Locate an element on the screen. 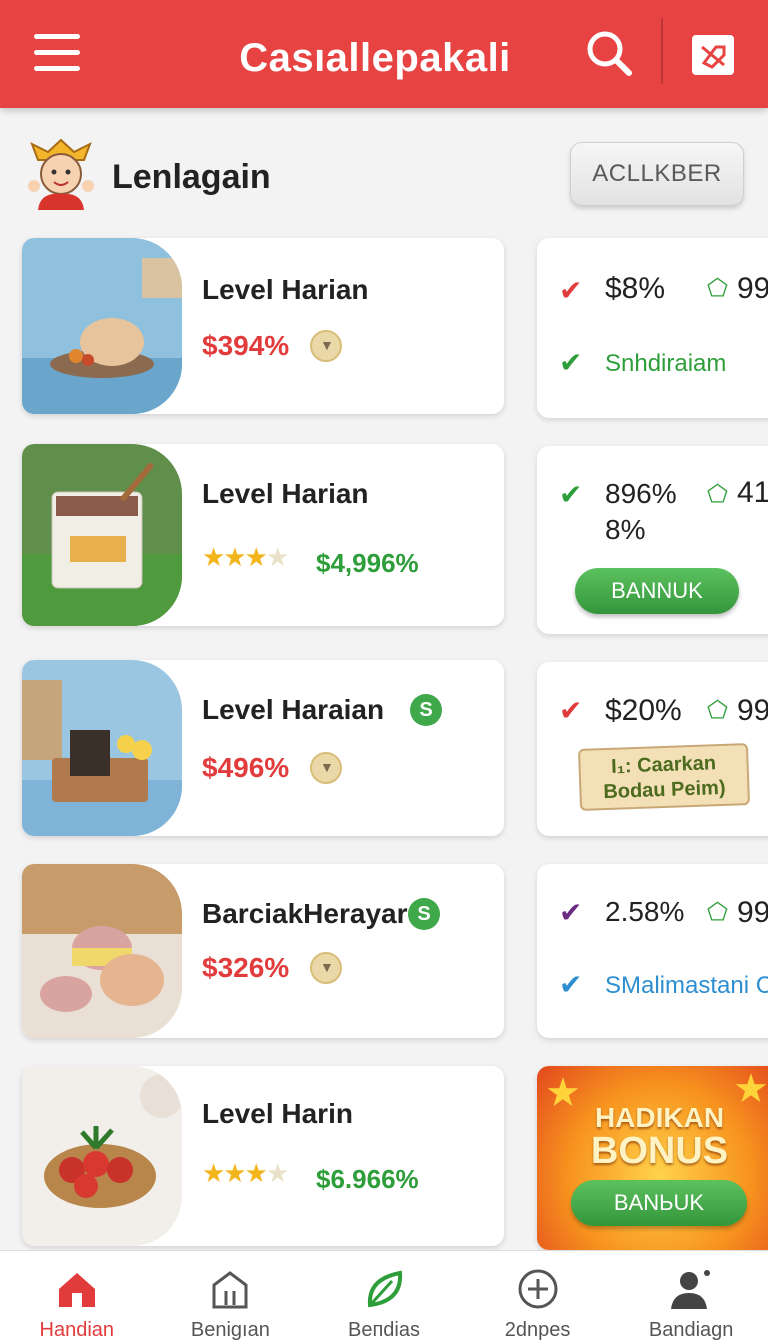 The image size is (768, 1344). item-title: Level Harin is located at coordinates (277, 1113).